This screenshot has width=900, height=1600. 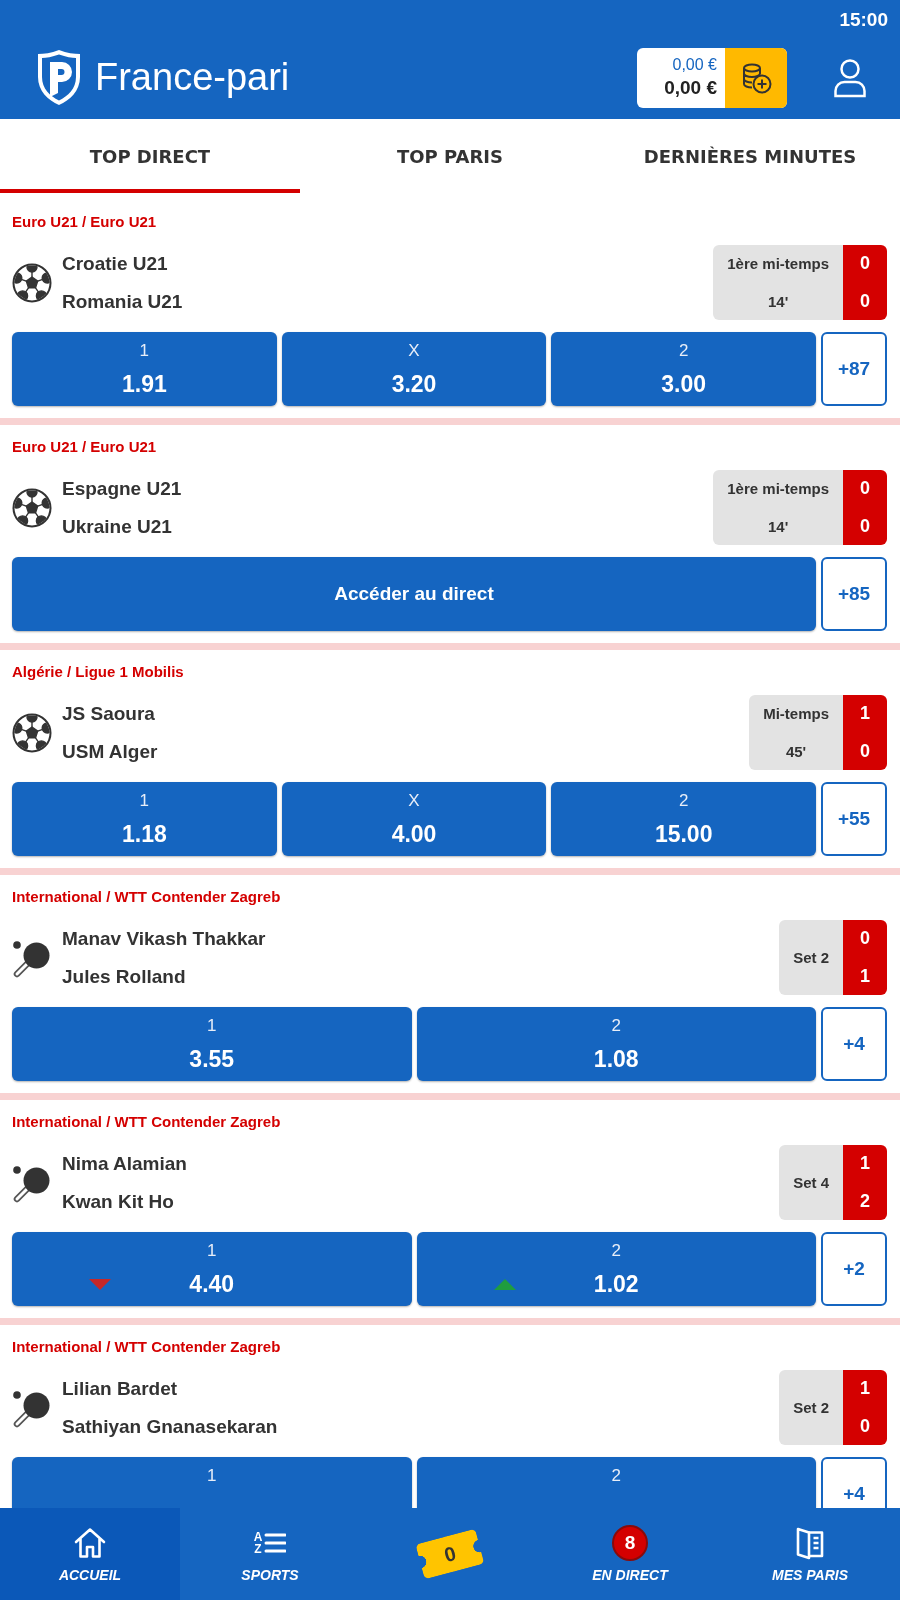 What do you see at coordinates (616, 1044) in the screenshot?
I see `odds-button: 2 1.08` at bounding box center [616, 1044].